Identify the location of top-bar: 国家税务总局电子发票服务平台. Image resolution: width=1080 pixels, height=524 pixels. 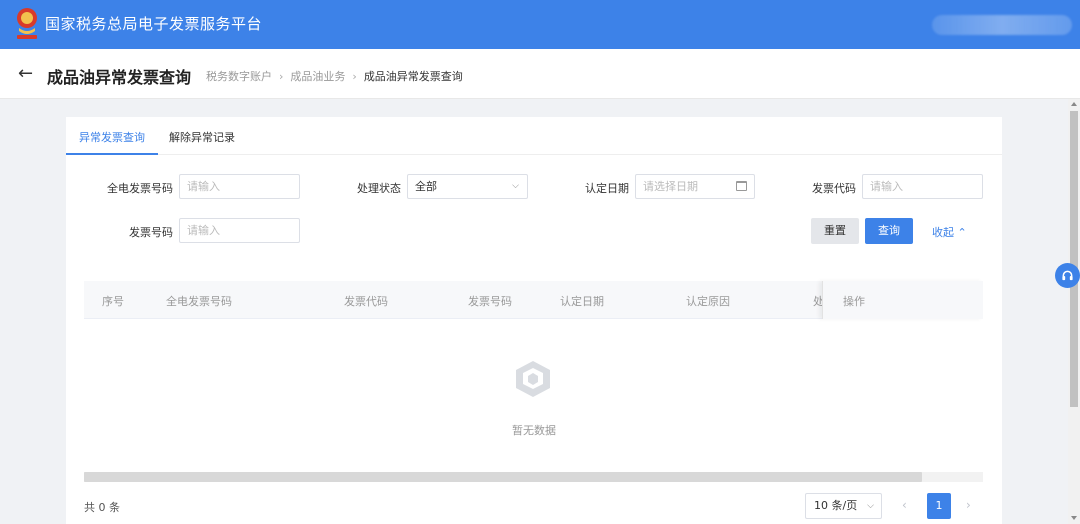
(540, 24).